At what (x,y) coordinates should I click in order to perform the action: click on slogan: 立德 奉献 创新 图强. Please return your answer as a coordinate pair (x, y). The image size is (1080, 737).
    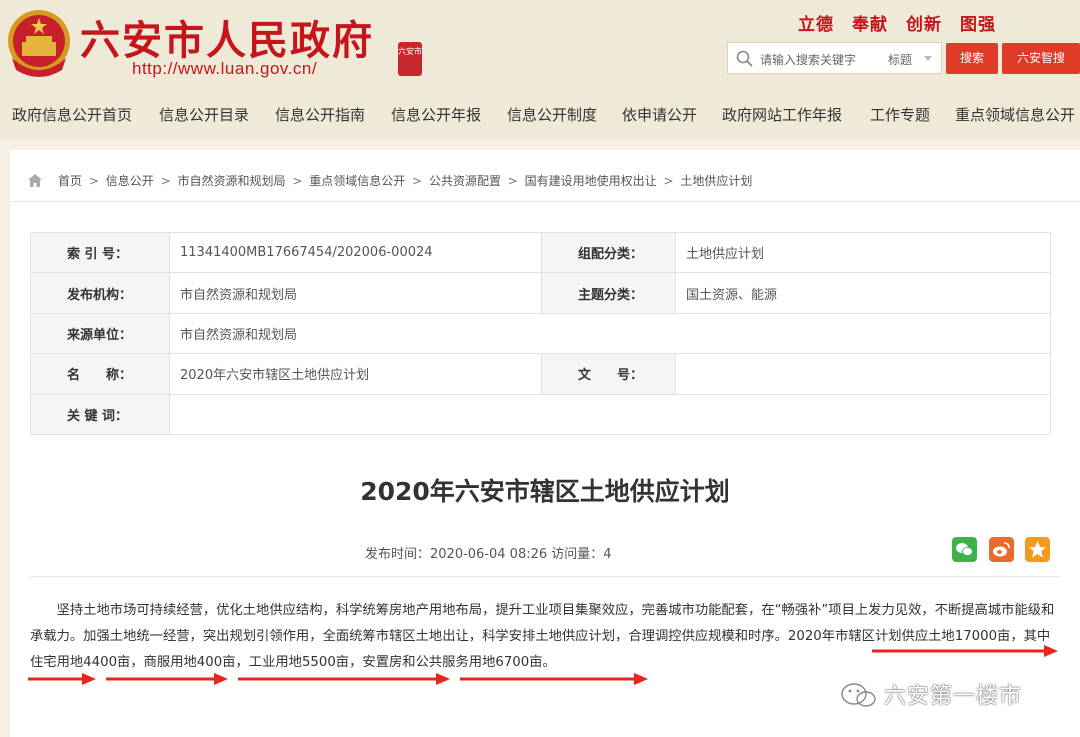
    Looking at the image, I should click on (897, 25).